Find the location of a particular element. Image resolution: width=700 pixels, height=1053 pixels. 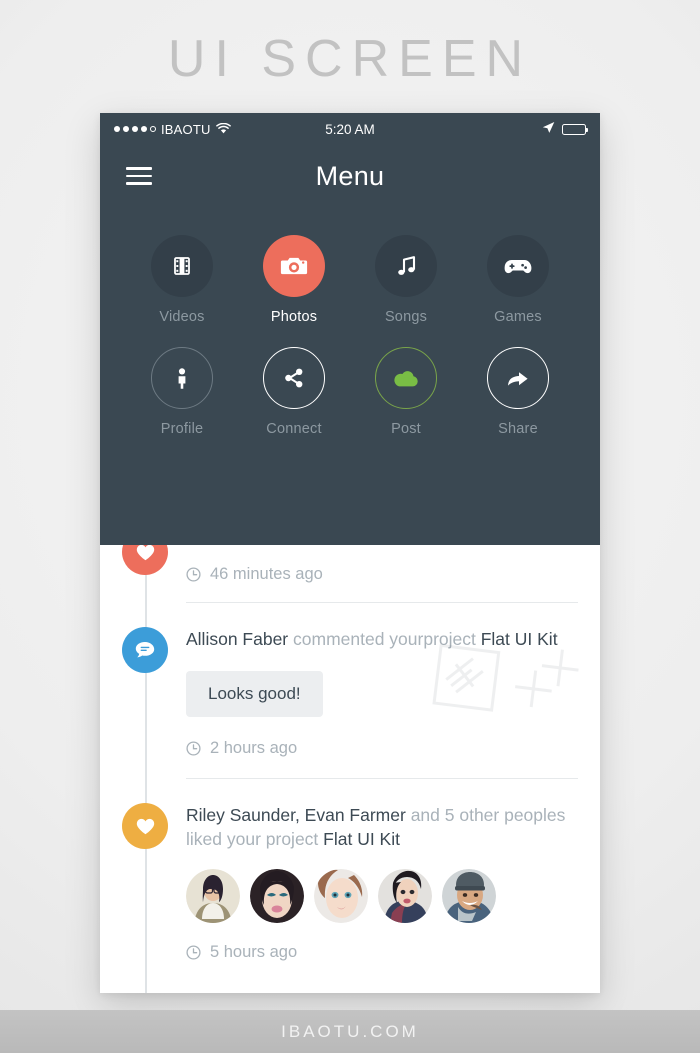

feed-actor-name: Allison Faber is located at coordinates (237, 639).